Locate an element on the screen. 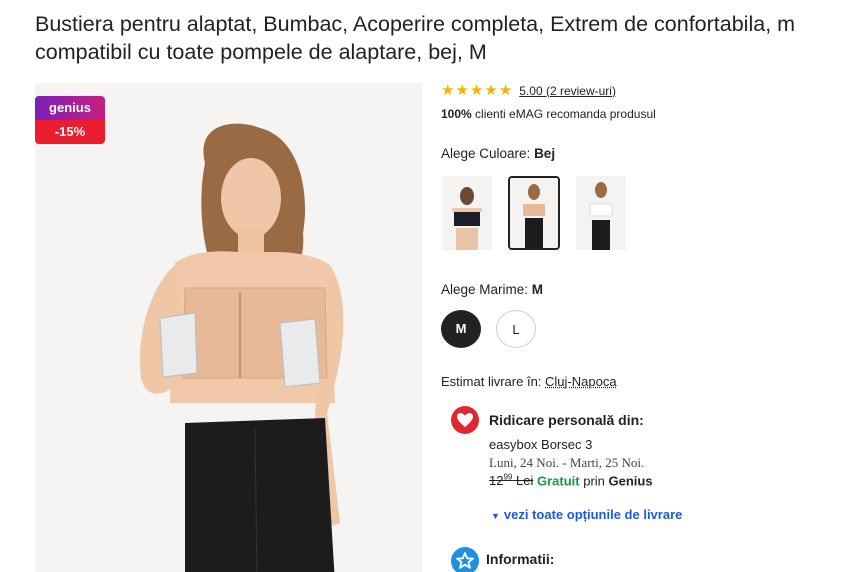  pickup-title: Ridicare personală din: is located at coordinates (566, 420).